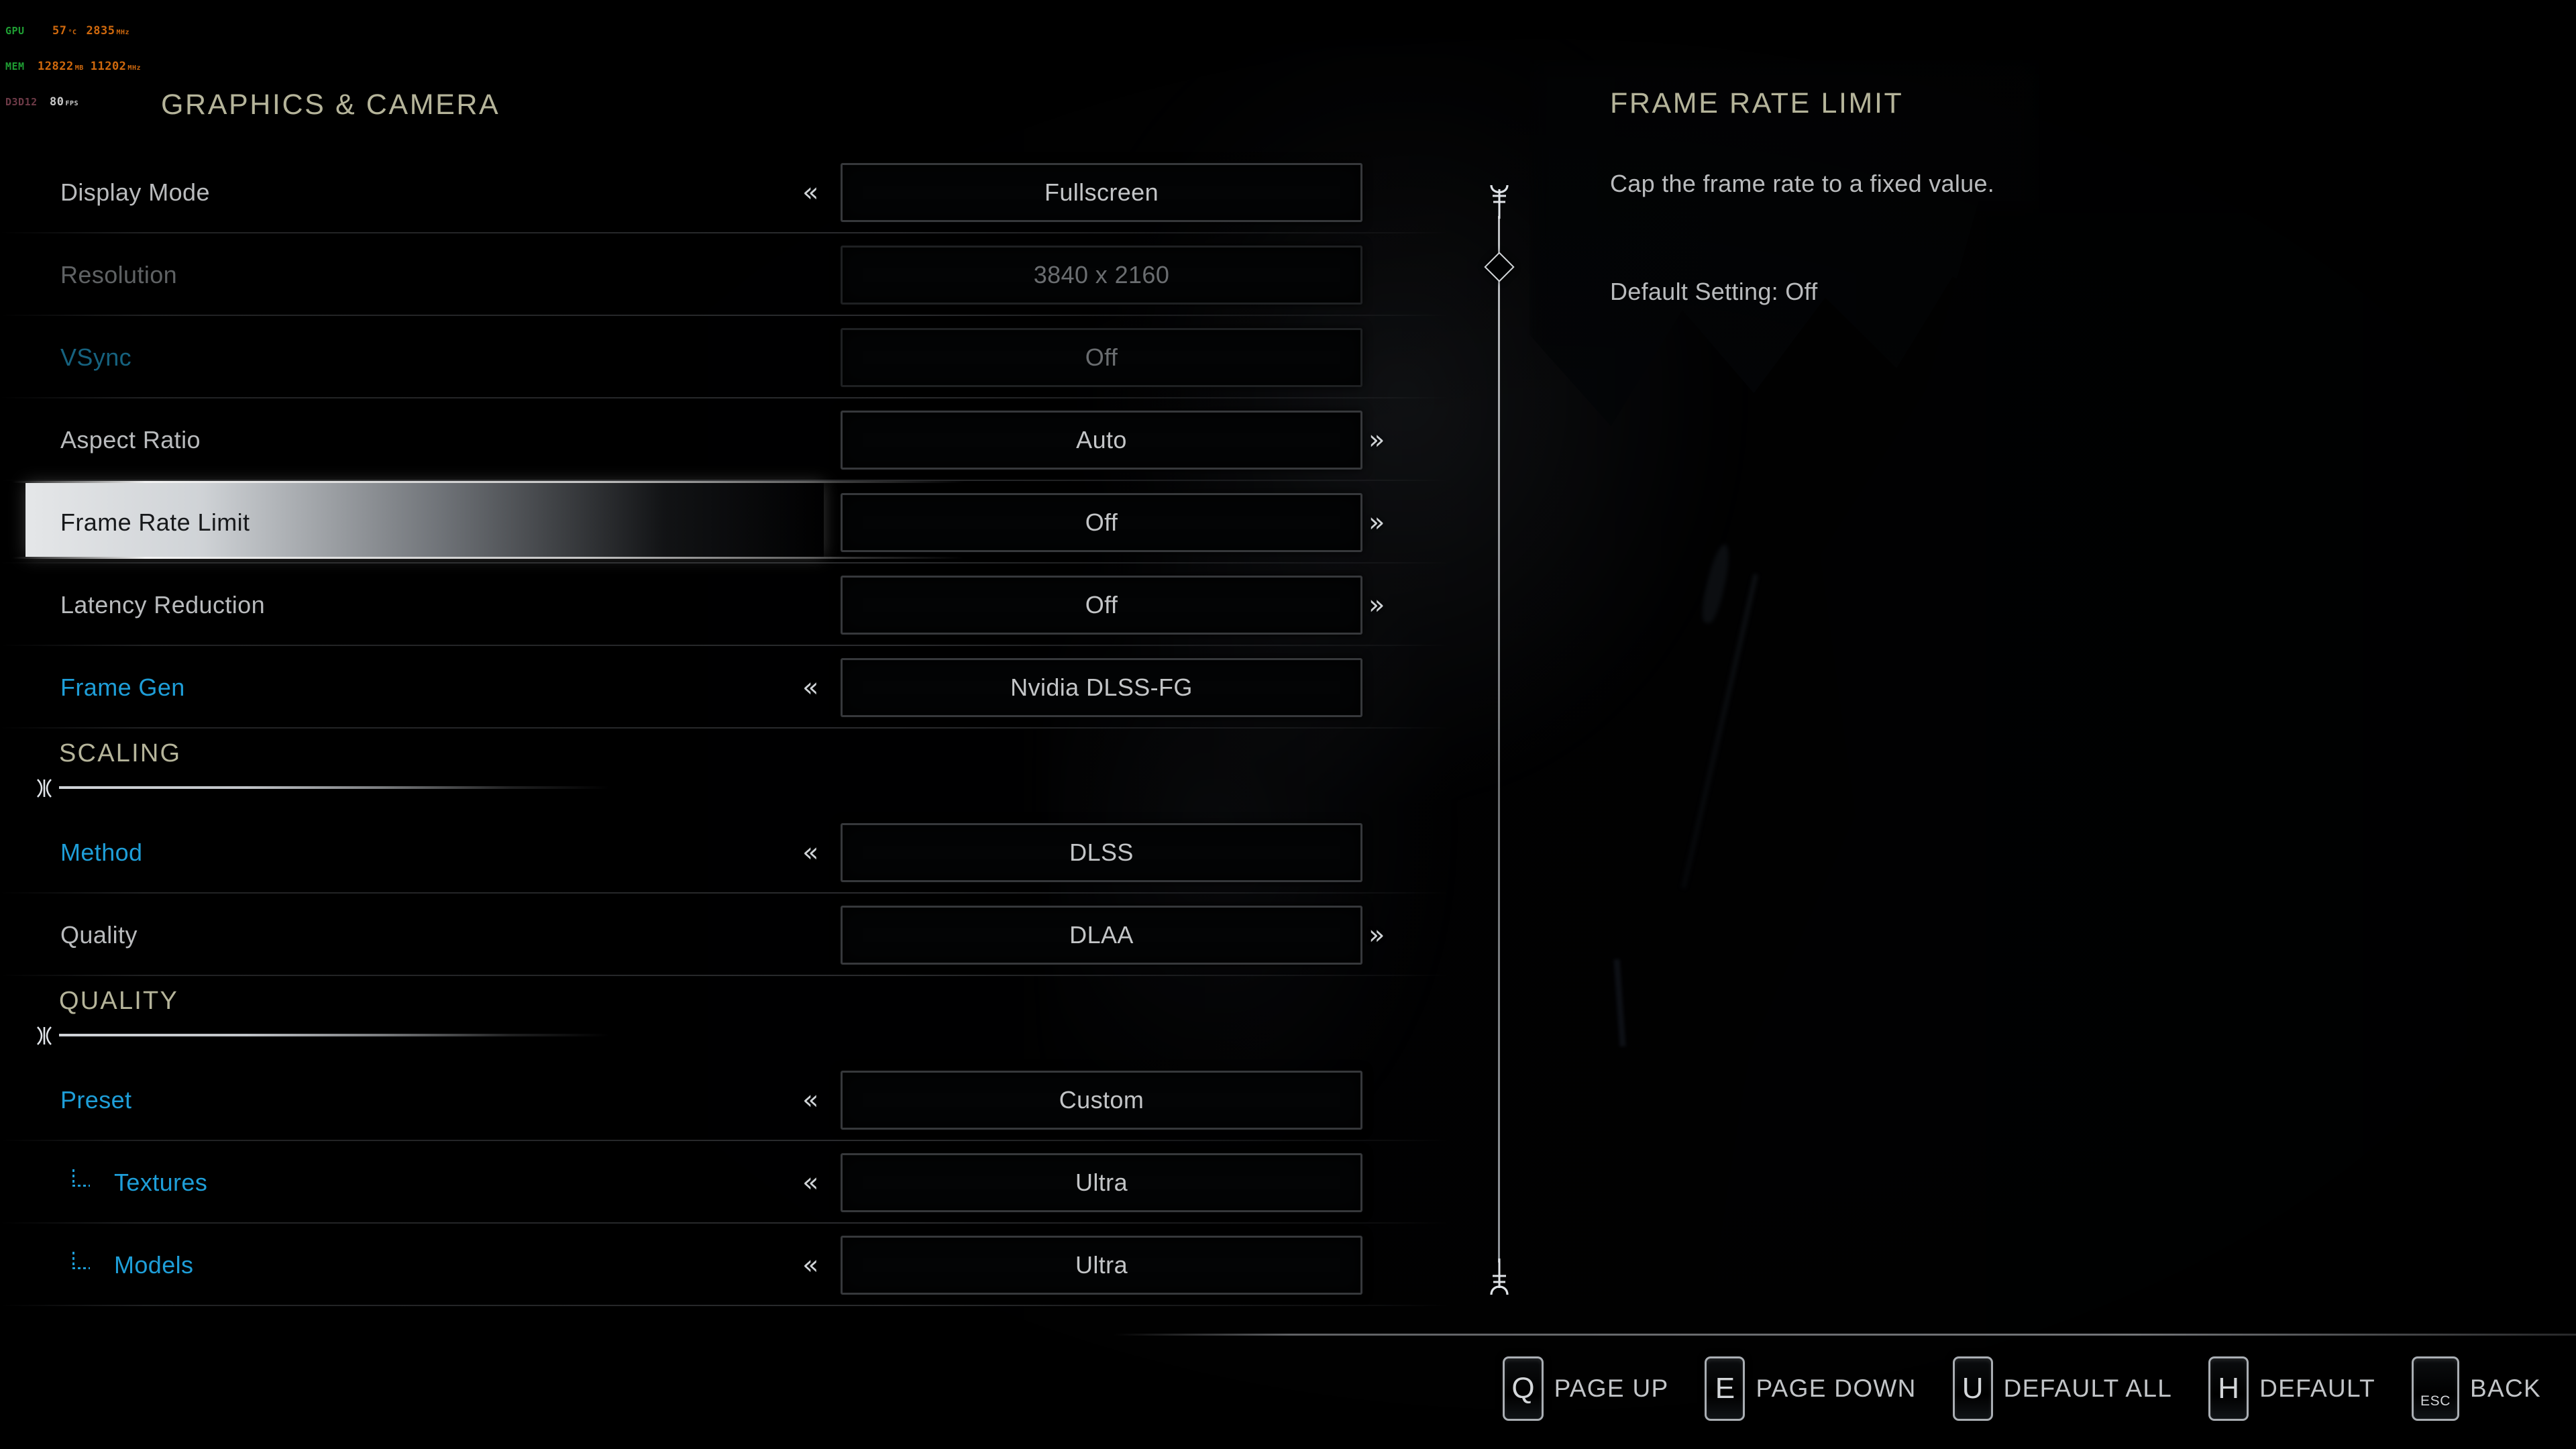 The image size is (2576, 1449). I want to click on hint-page-up: Q PAGE UP, so click(1585, 1388).